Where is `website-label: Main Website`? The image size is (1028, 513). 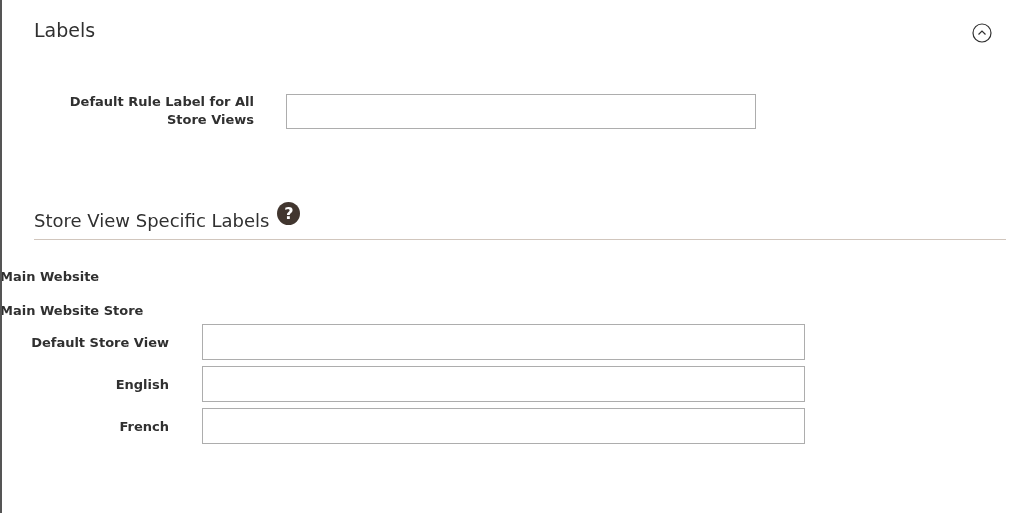
website-label: Main Website is located at coordinates (51, 276).